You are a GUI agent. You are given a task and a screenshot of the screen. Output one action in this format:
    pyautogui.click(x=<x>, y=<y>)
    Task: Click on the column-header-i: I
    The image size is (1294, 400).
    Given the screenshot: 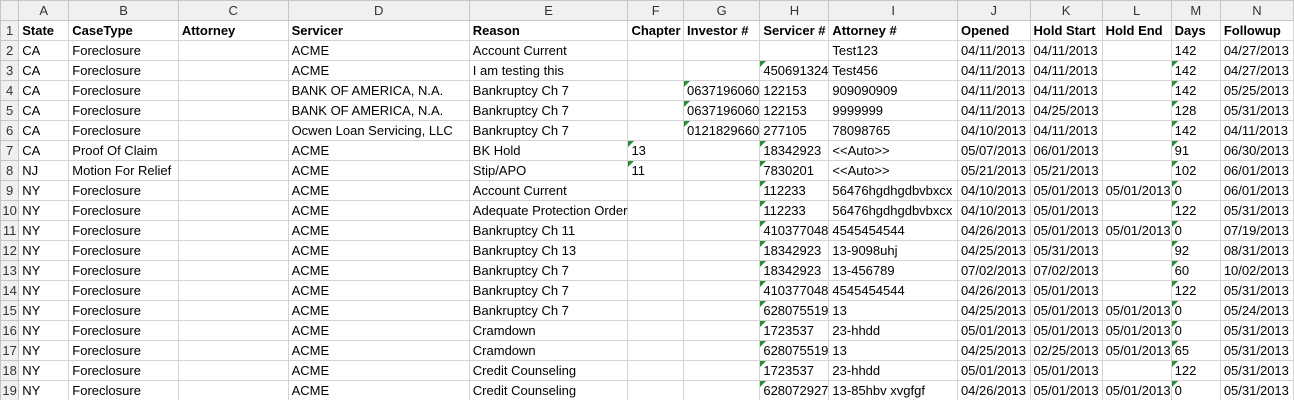 What is the action you would take?
    pyautogui.click(x=893, y=10)
    